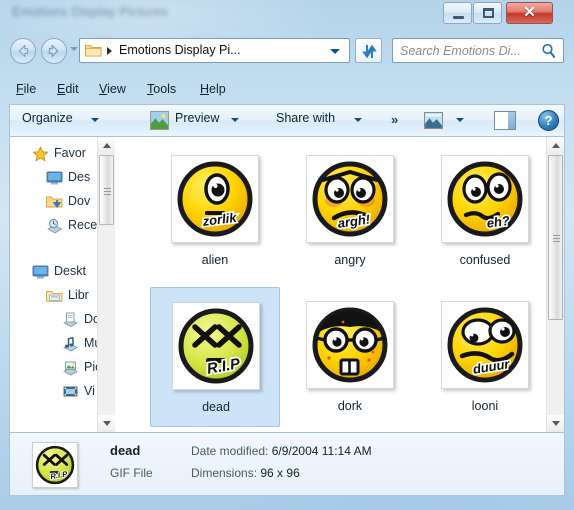 The width and height of the screenshot is (574, 510). What do you see at coordinates (224, 473) in the screenshot?
I see `details-dimensions-label: Dimensions:` at bounding box center [224, 473].